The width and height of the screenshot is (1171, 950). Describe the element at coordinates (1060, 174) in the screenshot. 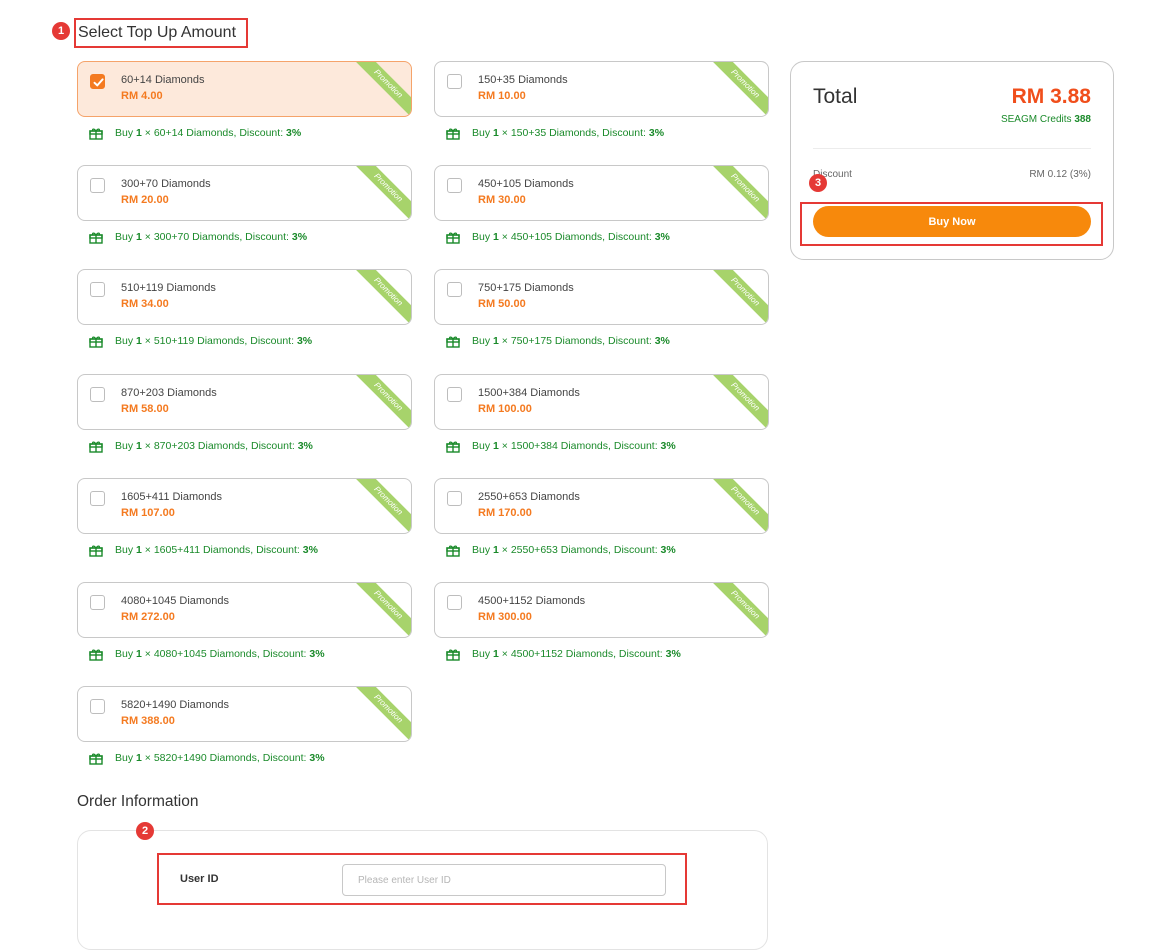

I see `discount-value: RM 0.12 (3%)` at that location.